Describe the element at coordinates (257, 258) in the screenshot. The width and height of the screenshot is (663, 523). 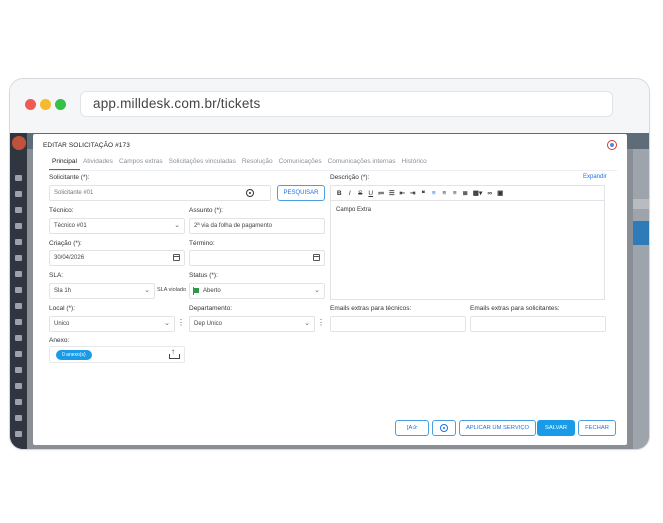
I see `termino-date-field` at that location.